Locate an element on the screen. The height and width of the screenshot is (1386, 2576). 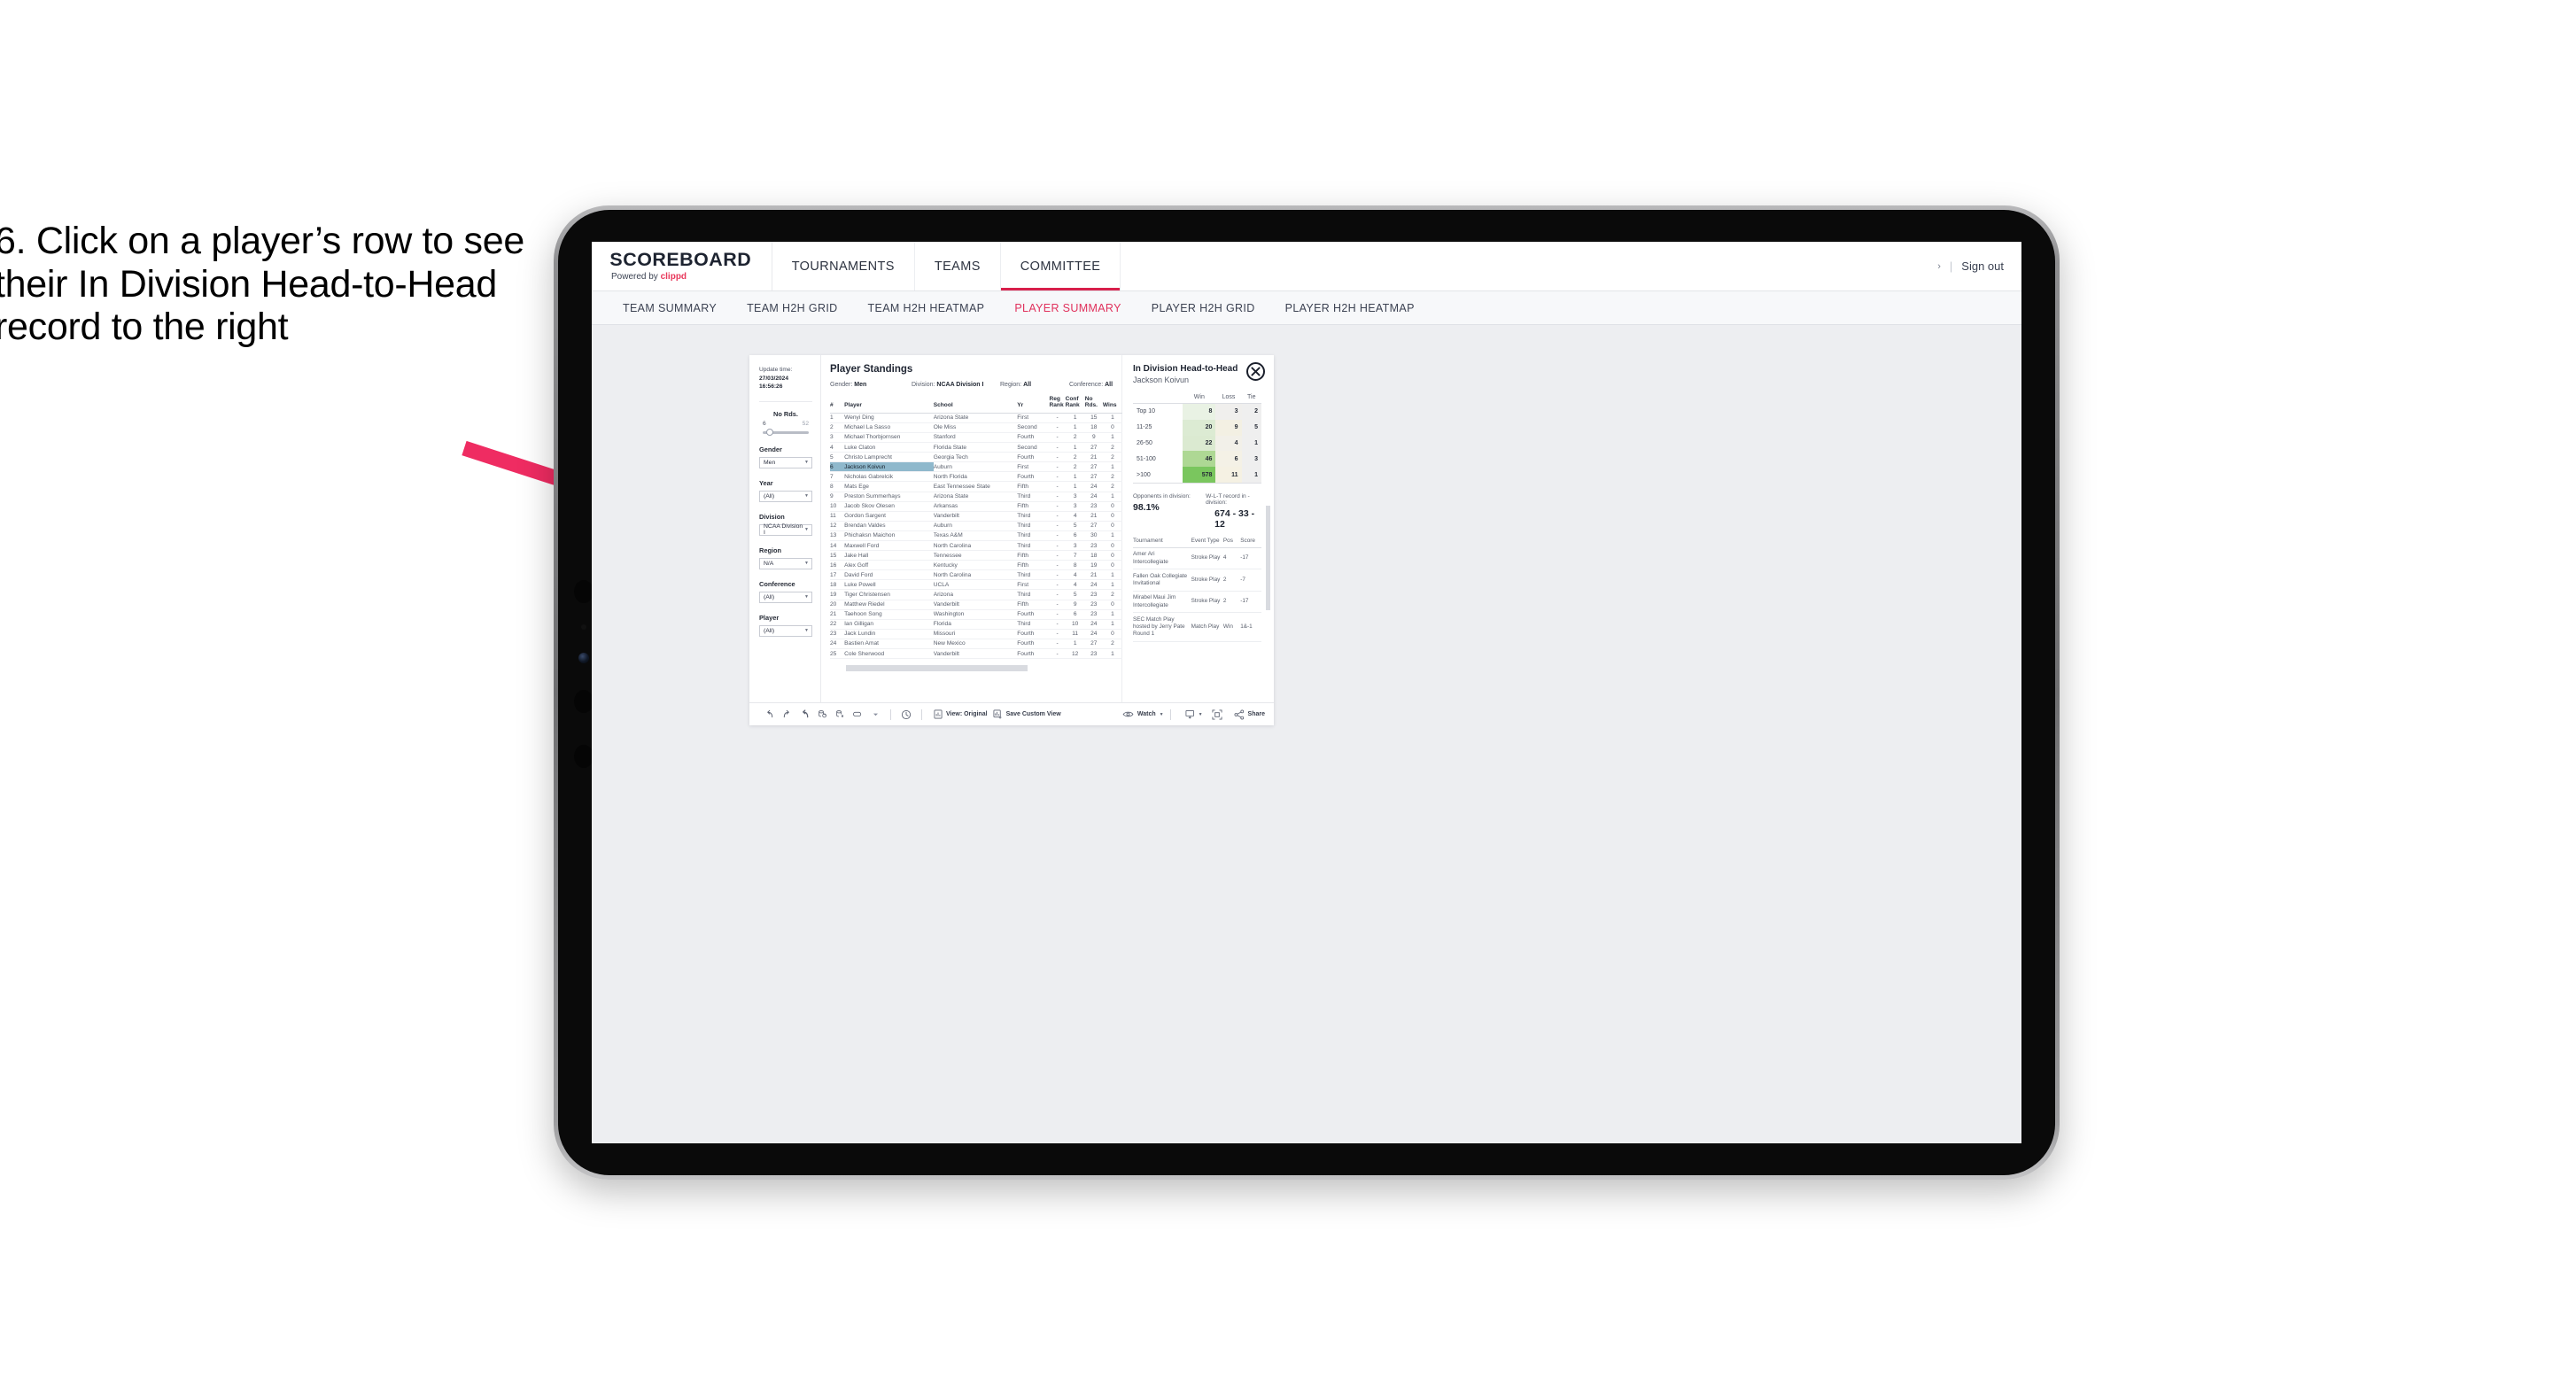
chevron-down-icon is located at coordinates (875, 714).